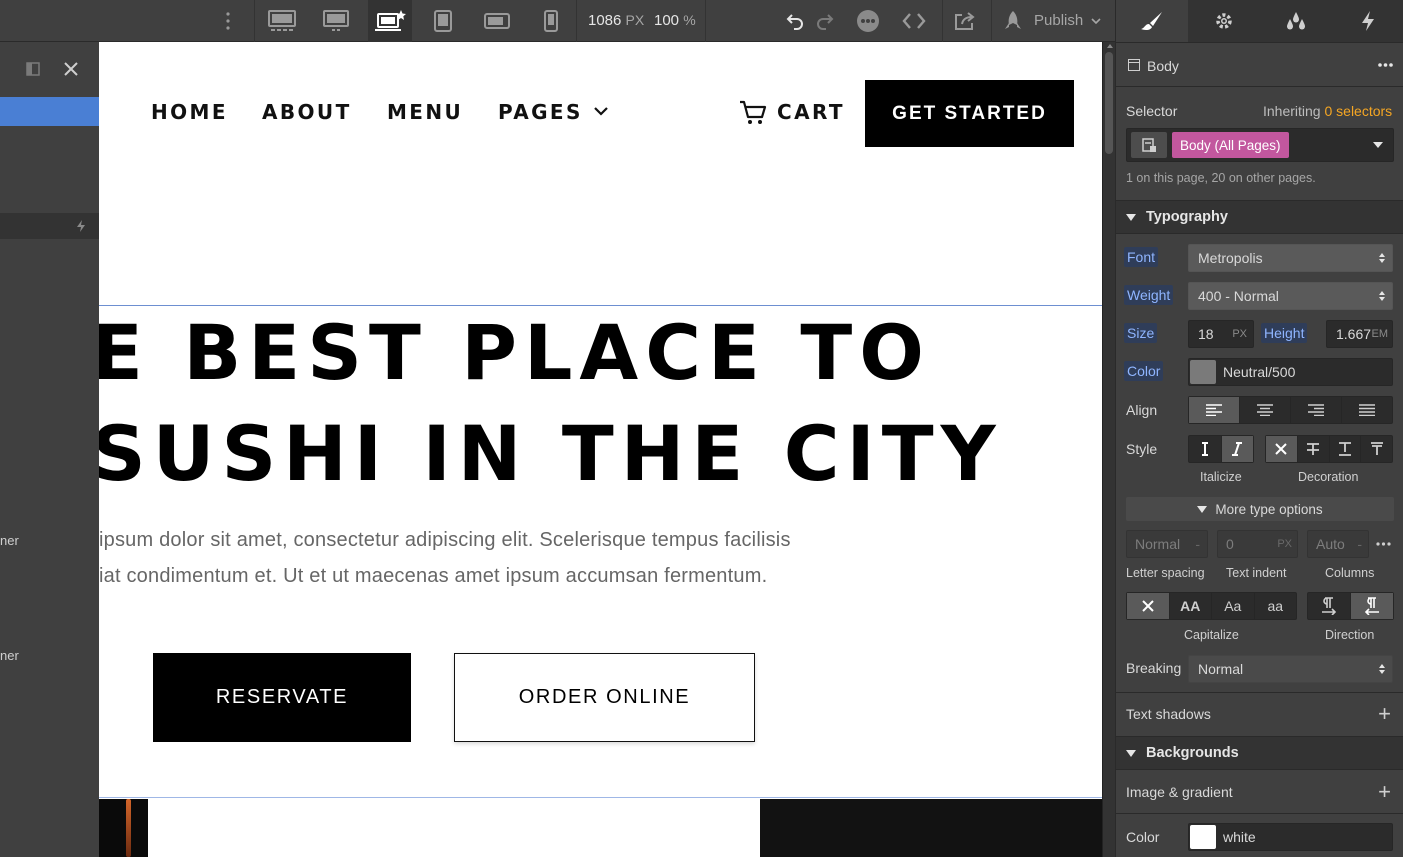  I want to click on breakpoint-tablet-icon, so click(443, 21).